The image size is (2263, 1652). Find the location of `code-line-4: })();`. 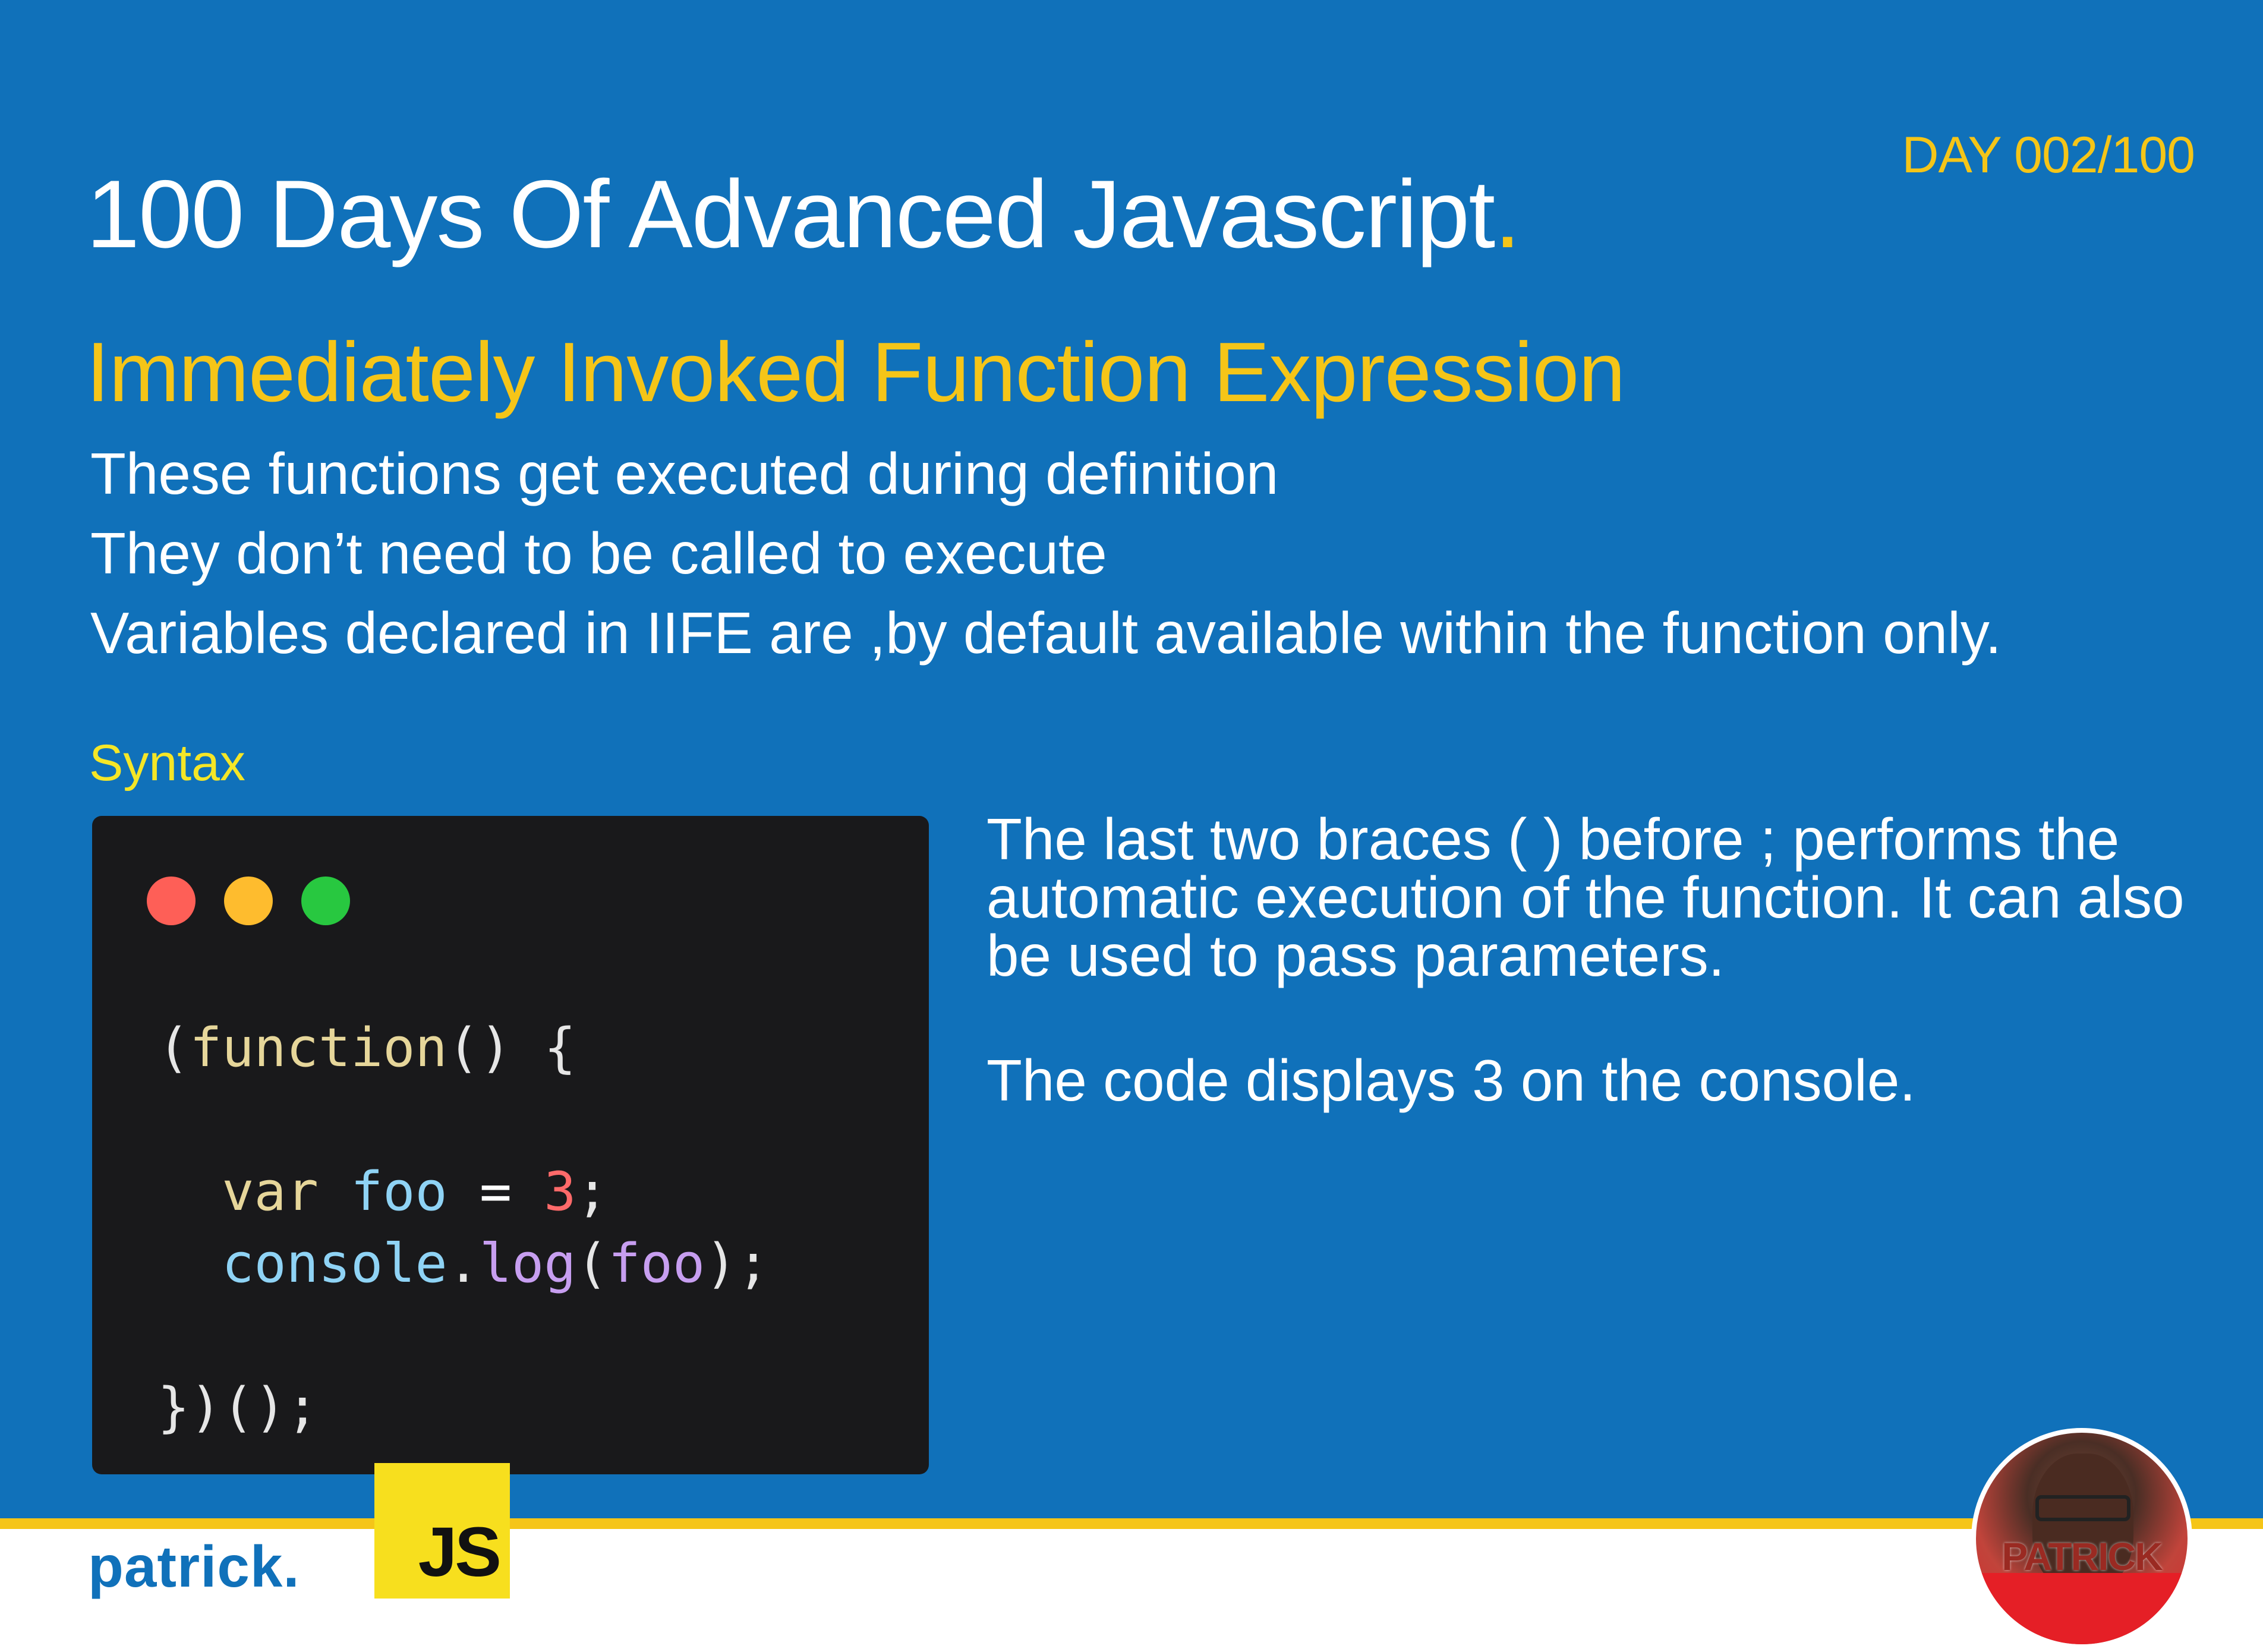

code-line-4: })(); is located at coordinates (238, 1407).